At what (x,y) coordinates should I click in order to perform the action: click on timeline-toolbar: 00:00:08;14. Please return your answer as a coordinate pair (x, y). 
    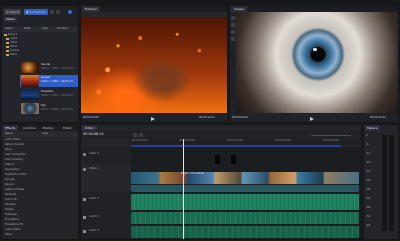
    Looking at the image, I should click on (221, 135).